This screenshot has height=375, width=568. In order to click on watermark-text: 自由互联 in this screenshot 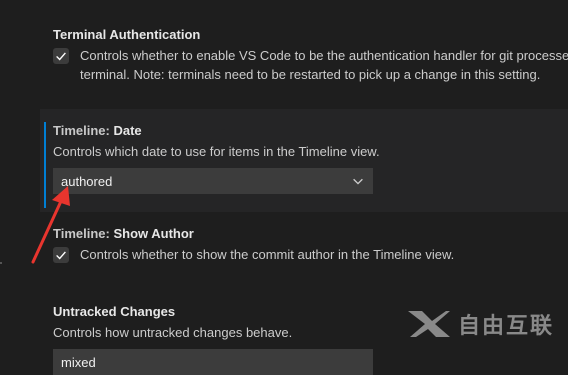, I will do `click(505, 325)`.